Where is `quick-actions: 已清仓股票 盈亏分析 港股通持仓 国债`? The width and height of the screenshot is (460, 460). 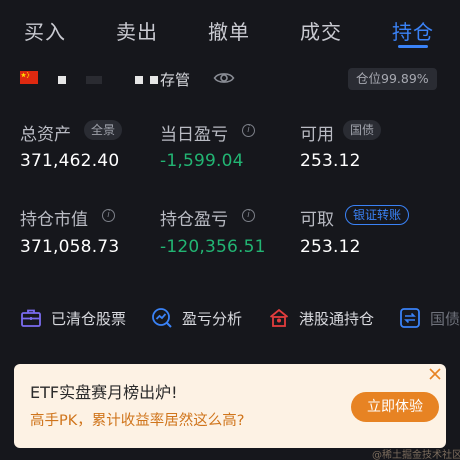
quick-actions: 已清仓股票 盈亏分析 港股通持仓 国债 is located at coordinates (230, 318).